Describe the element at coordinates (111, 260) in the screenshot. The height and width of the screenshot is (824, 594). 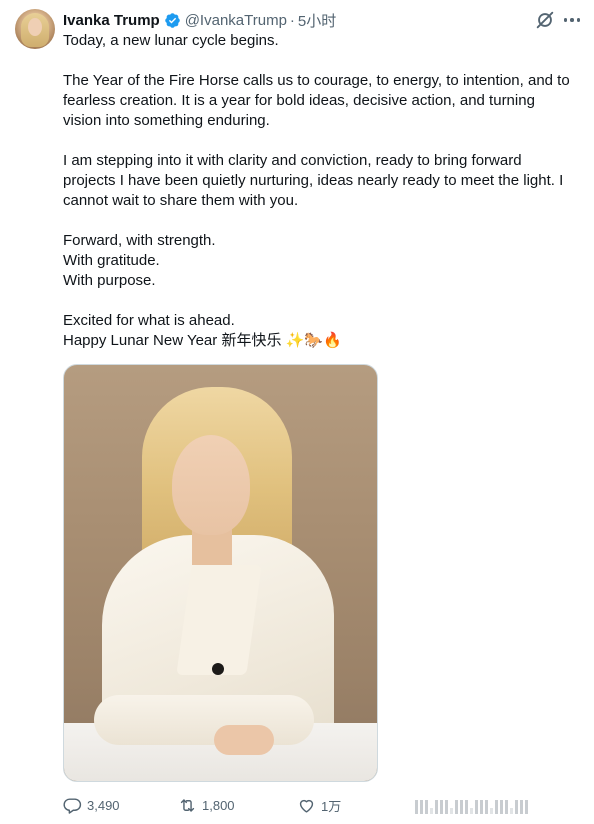
I see `text-line: With gratitude.` at that location.